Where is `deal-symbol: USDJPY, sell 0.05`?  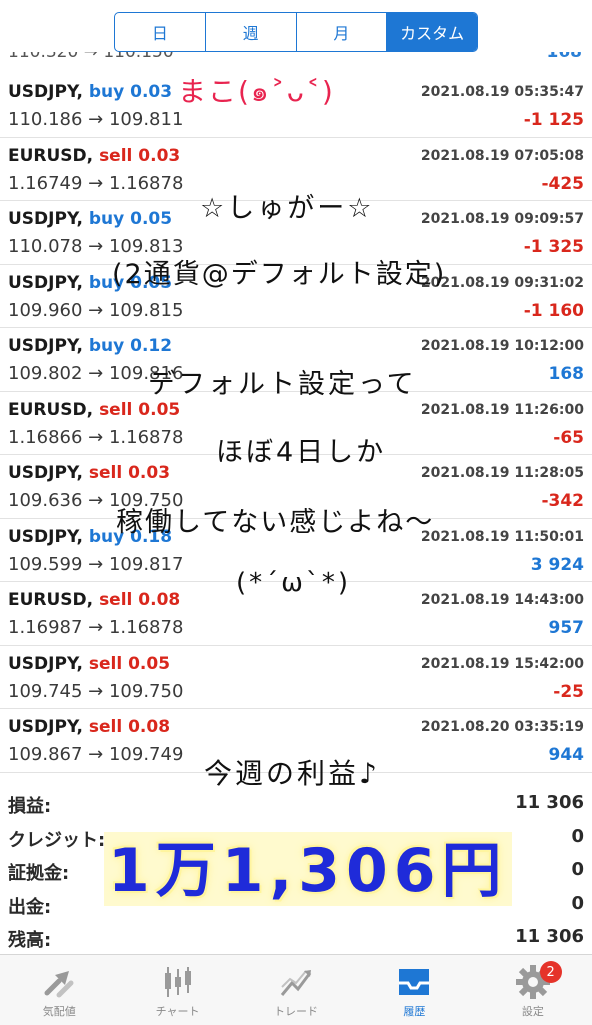 deal-symbol: USDJPY, sell 0.05 is located at coordinates (89, 663).